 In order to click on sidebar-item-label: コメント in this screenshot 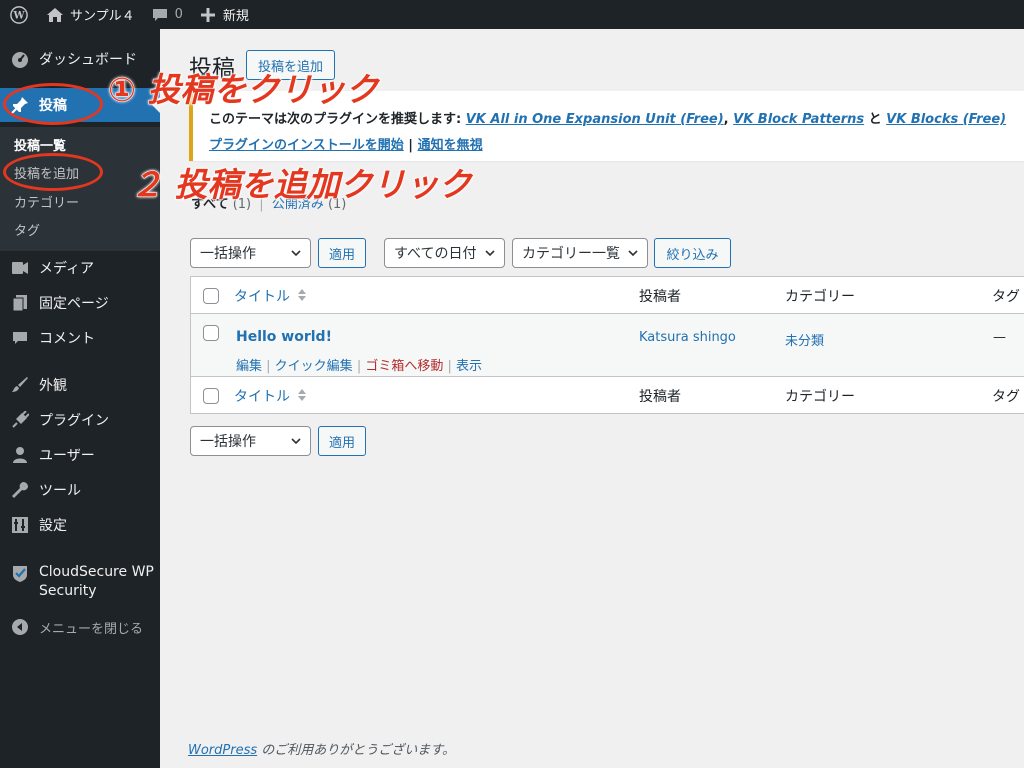, I will do `click(67, 339)`.